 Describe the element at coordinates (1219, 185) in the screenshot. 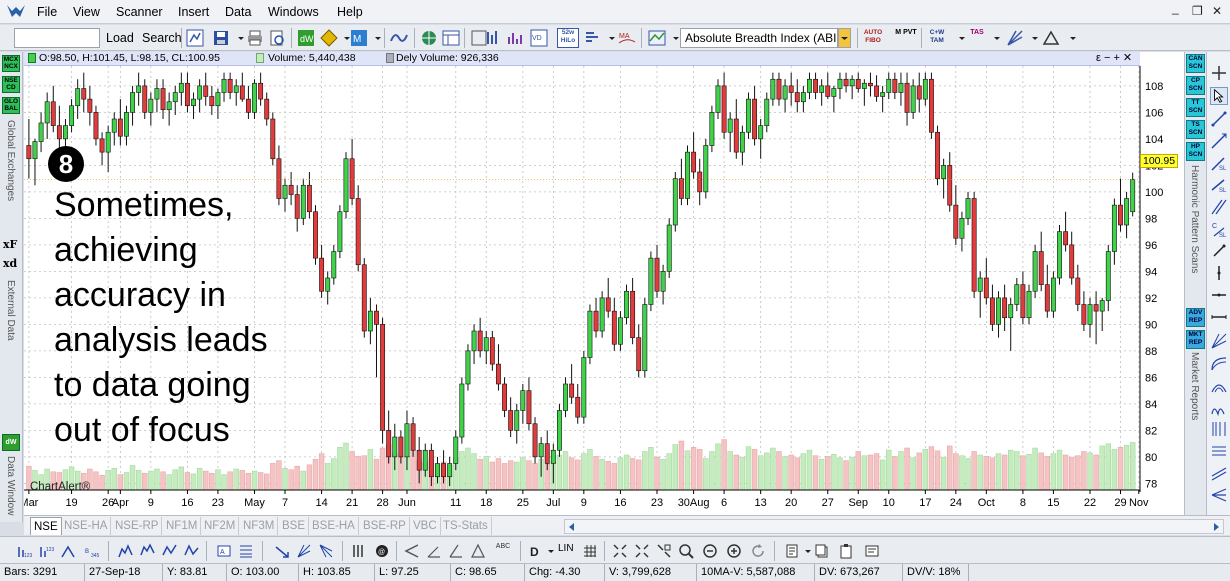

I see `speed-line-alt-icon: SL` at that location.